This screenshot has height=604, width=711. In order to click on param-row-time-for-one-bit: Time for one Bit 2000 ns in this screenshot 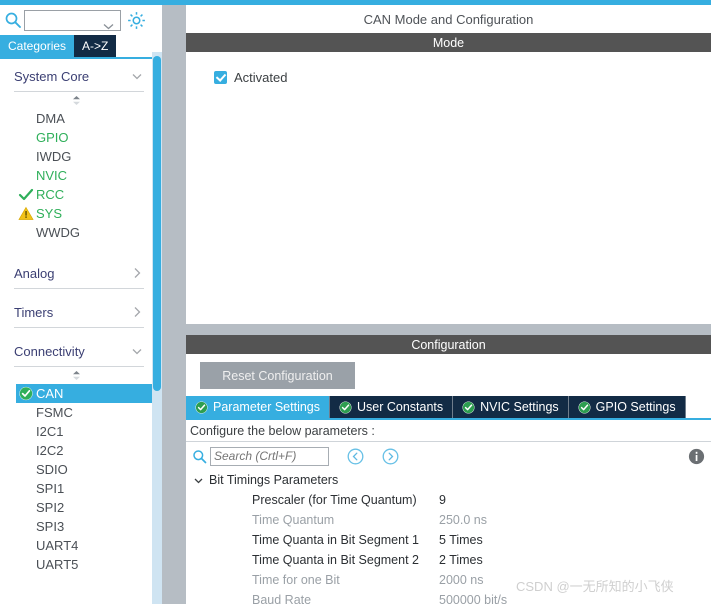, I will do `click(448, 580)`.